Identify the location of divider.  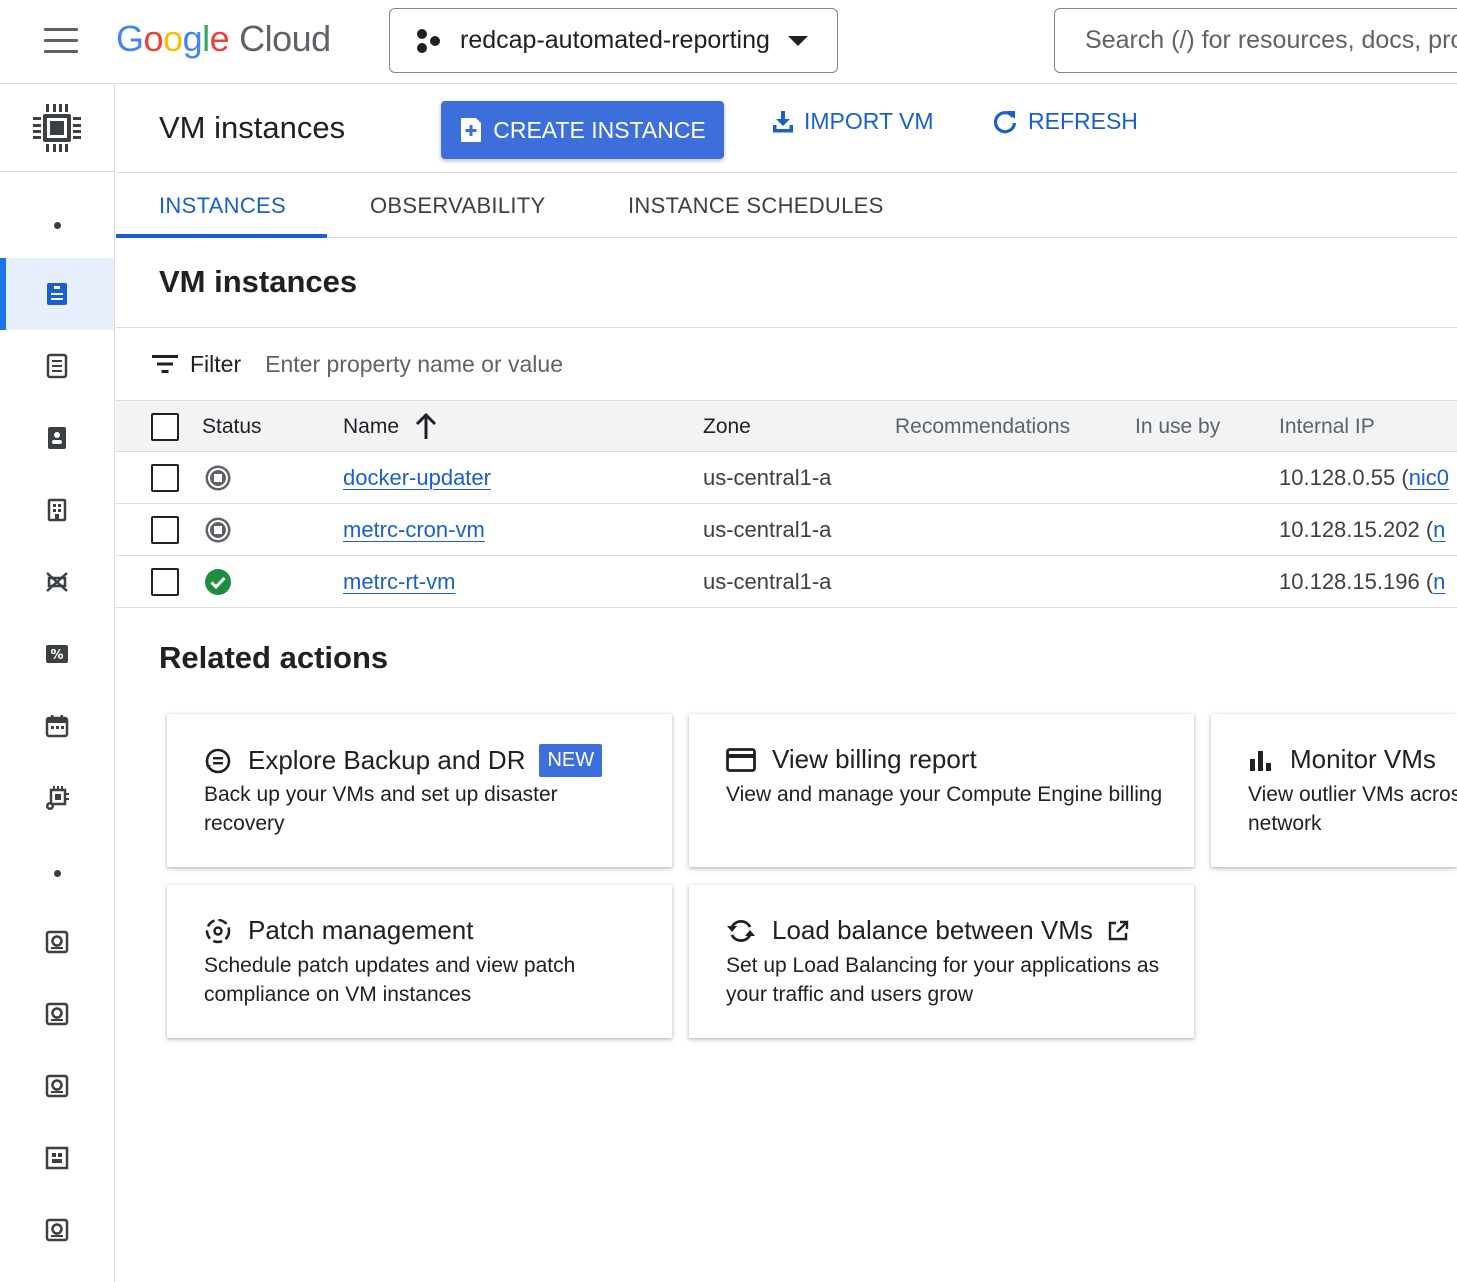
(786, 327).